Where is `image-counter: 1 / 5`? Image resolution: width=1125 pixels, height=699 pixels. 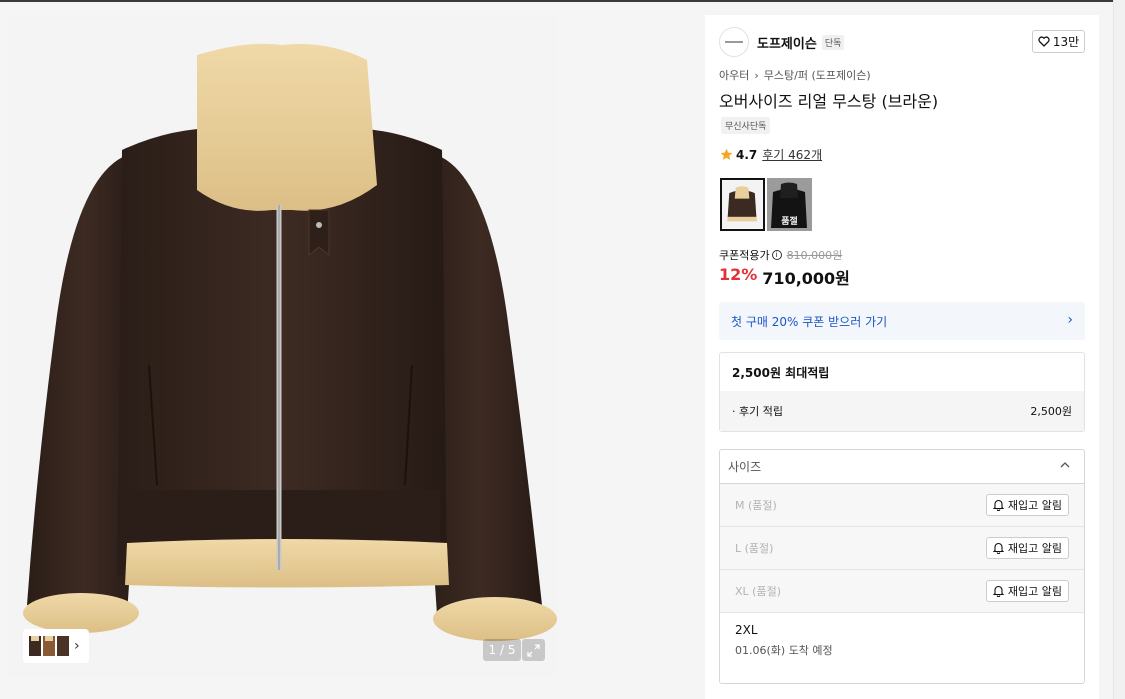 image-counter: 1 / 5 is located at coordinates (502, 650).